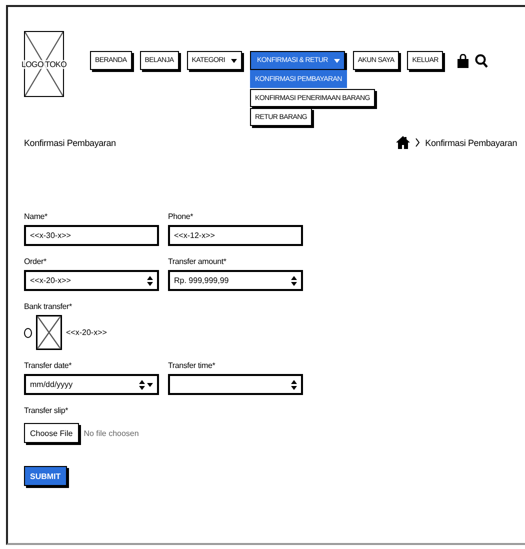  What do you see at coordinates (235, 384) in the screenshot?
I see `select-field` at bounding box center [235, 384].